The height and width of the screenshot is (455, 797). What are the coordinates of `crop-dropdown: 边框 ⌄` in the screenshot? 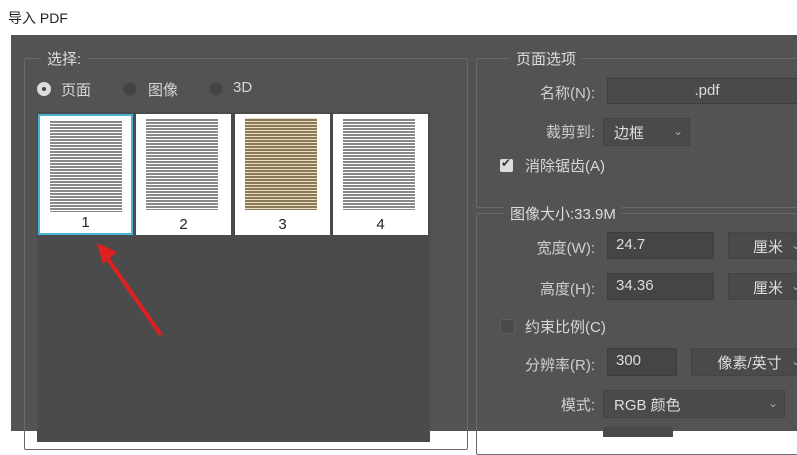 It's located at (646, 132).